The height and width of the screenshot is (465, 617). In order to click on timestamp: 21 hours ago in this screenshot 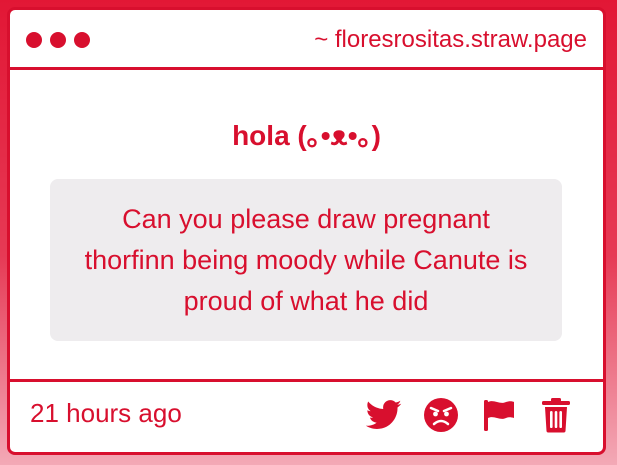, I will do `click(106, 413)`.